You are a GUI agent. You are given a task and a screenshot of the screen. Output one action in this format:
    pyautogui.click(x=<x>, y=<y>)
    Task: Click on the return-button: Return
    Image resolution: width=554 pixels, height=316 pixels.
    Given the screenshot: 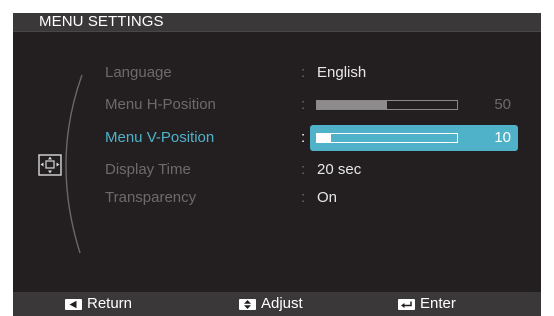 What is the action you would take?
    pyautogui.click(x=98, y=304)
    